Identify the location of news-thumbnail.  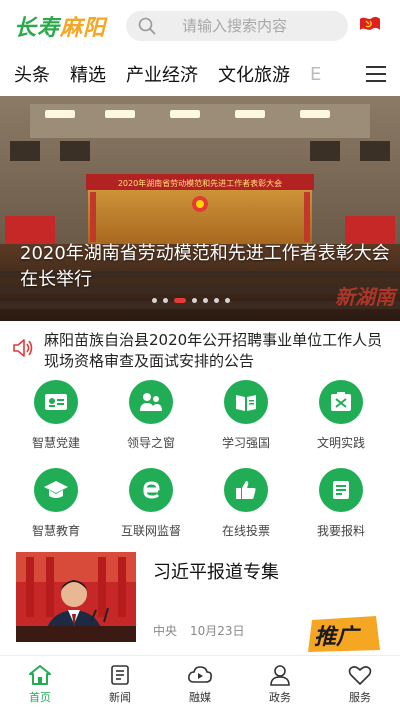
(76, 597).